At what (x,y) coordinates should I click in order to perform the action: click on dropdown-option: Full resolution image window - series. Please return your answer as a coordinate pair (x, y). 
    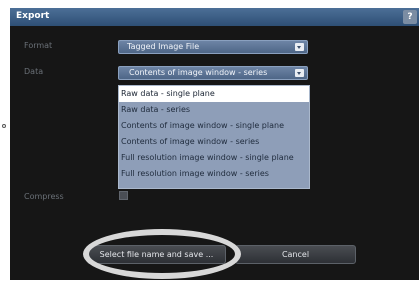
    Looking at the image, I should click on (214, 174).